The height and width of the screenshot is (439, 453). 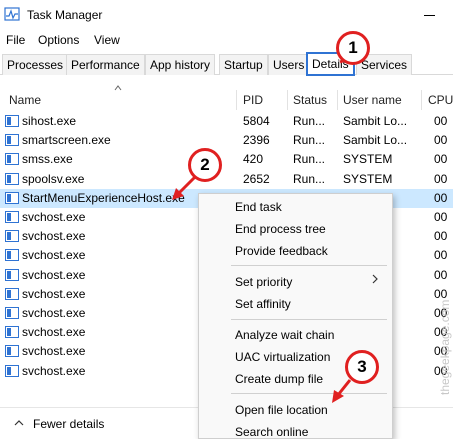 What do you see at coordinates (362, 367) in the screenshot?
I see `callout-3: 3` at bounding box center [362, 367].